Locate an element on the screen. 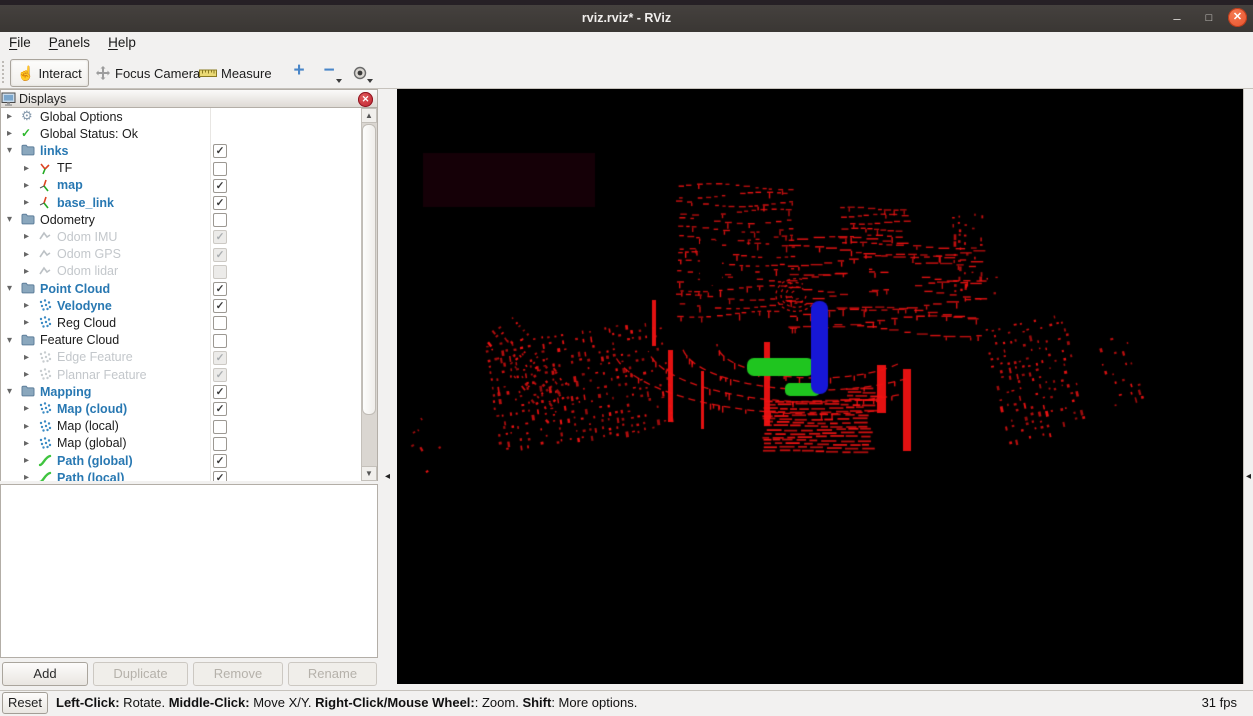 The width and height of the screenshot is (1253, 716). camera-tool-dropdown-icon is located at coordinates (370, 81).